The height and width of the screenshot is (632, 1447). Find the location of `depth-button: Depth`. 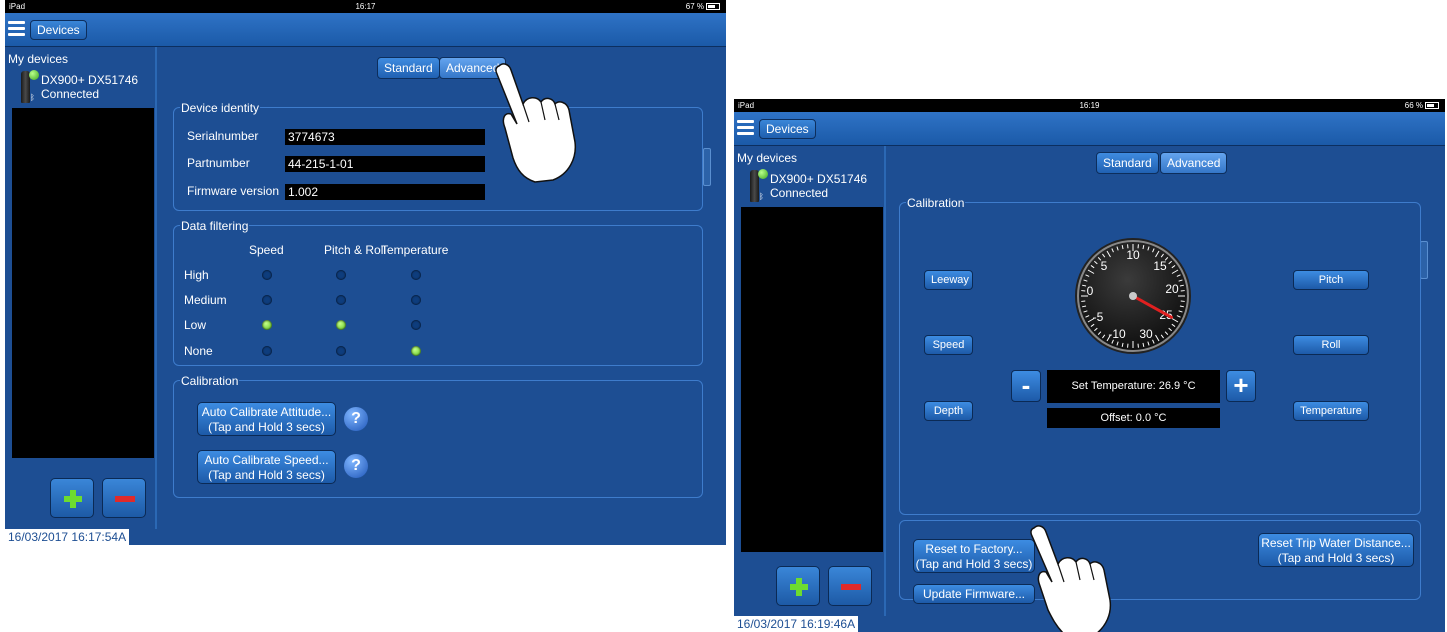

depth-button: Depth is located at coordinates (948, 411).